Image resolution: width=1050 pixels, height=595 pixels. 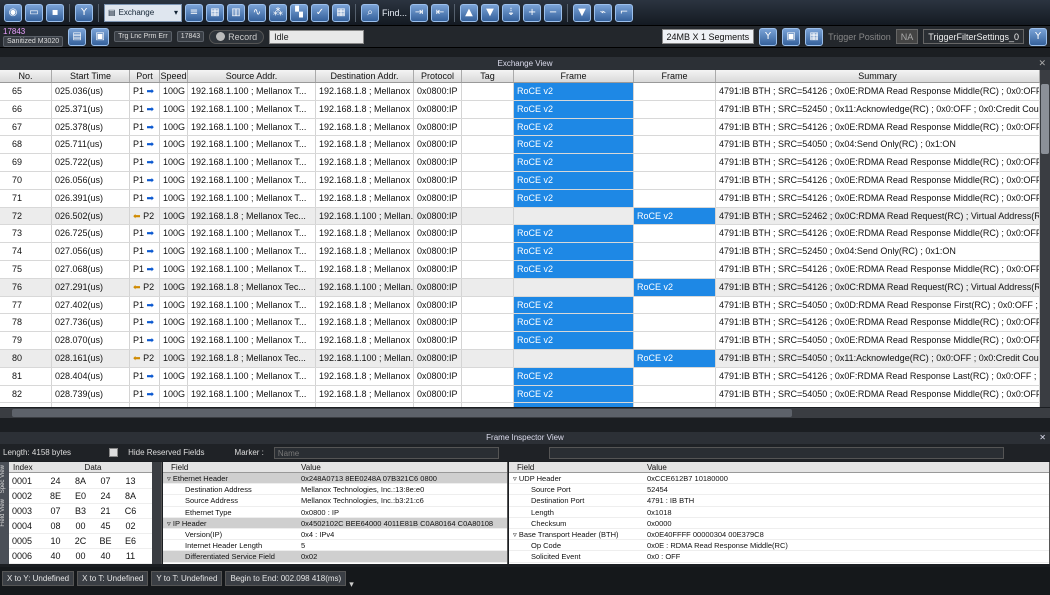 I want to click on zoom-out-icon: −, so click(x=553, y=12).